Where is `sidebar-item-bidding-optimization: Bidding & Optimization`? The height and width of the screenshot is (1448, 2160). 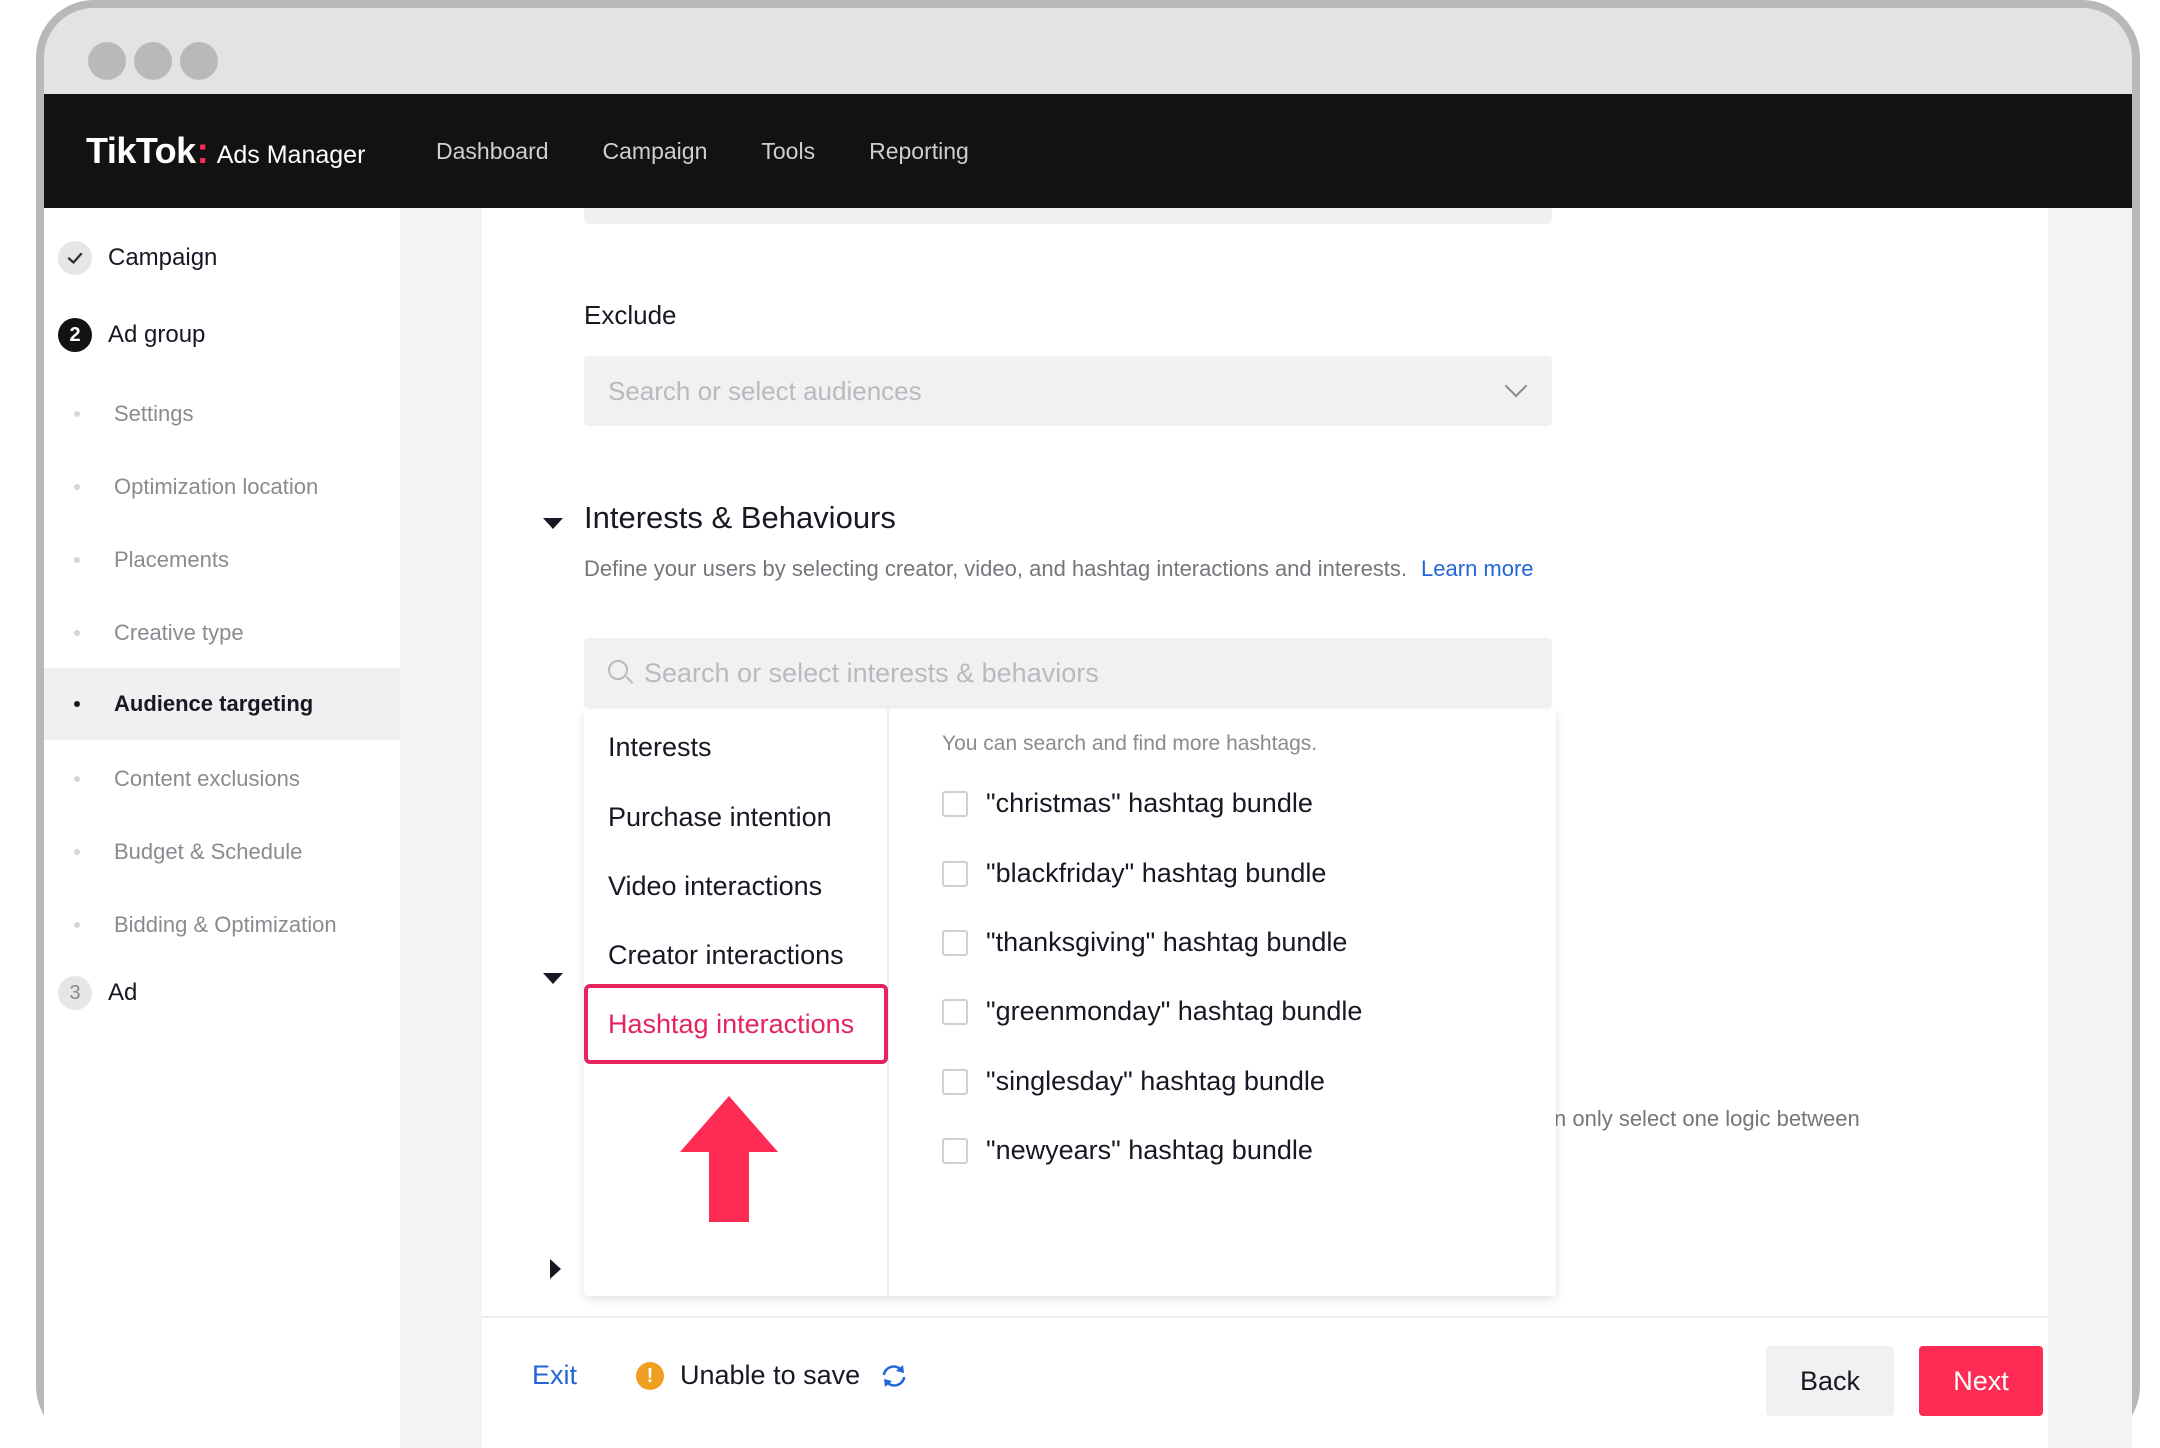 sidebar-item-bidding-optimization: Bidding & Optimization is located at coordinates (222, 925).